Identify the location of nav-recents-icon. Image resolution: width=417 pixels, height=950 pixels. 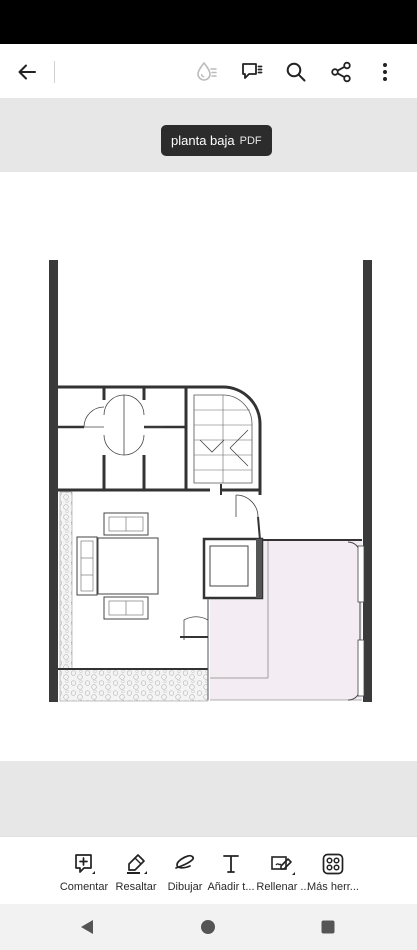
(328, 927).